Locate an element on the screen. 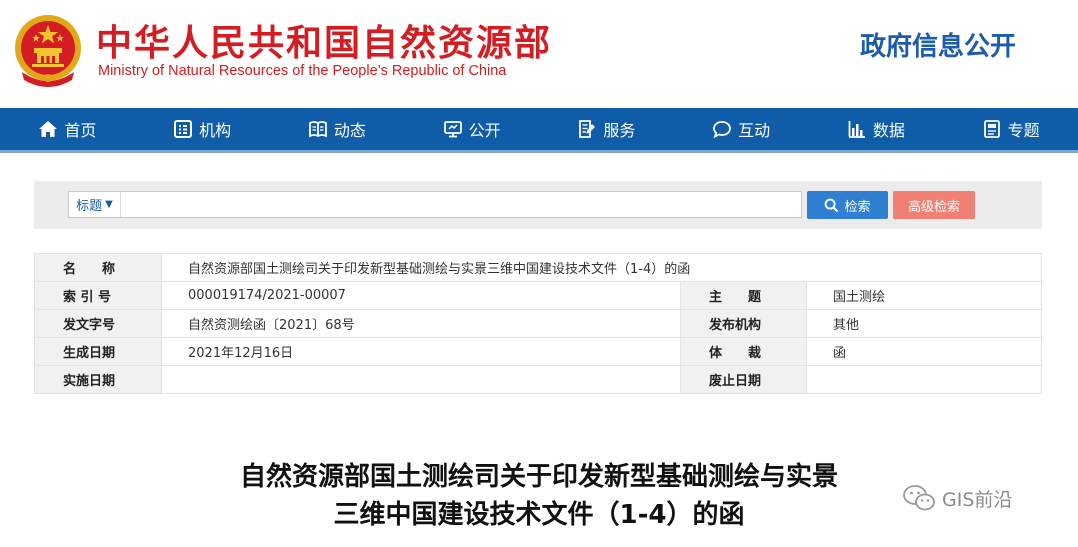 This screenshot has height=547, width=1078. search-button: 检索 is located at coordinates (847, 205).